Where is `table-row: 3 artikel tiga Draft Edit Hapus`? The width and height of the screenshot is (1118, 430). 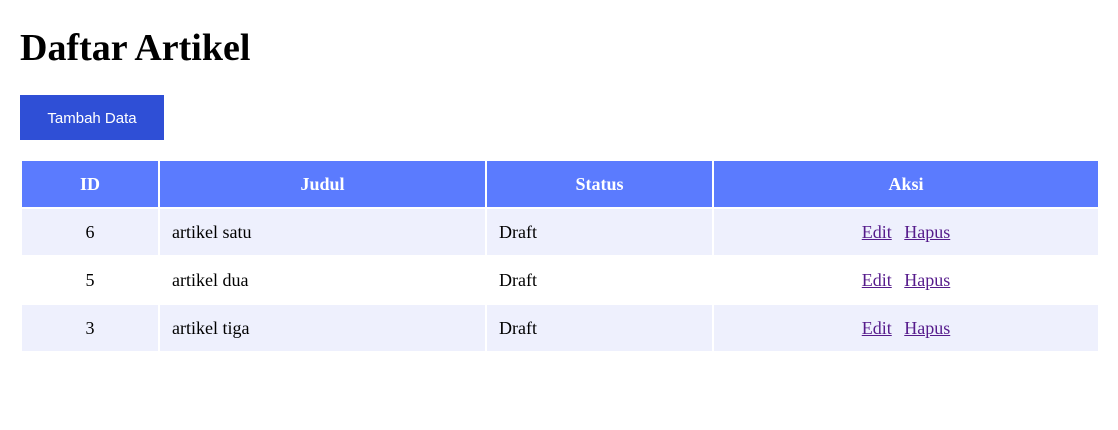 table-row: 3 artikel tiga Draft Edit Hapus is located at coordinates (560, 328).